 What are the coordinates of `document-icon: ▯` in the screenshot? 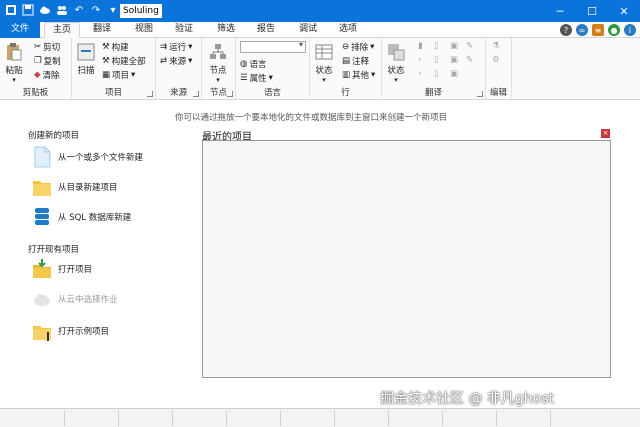 It's located at (436, 46).